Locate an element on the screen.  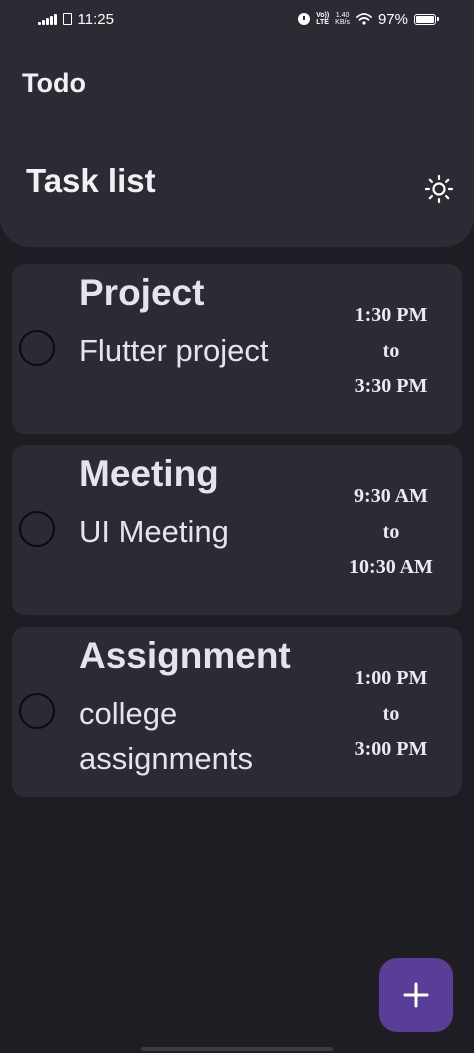
task-end-time: 3:00 PM is located at coordinates (391, 749).